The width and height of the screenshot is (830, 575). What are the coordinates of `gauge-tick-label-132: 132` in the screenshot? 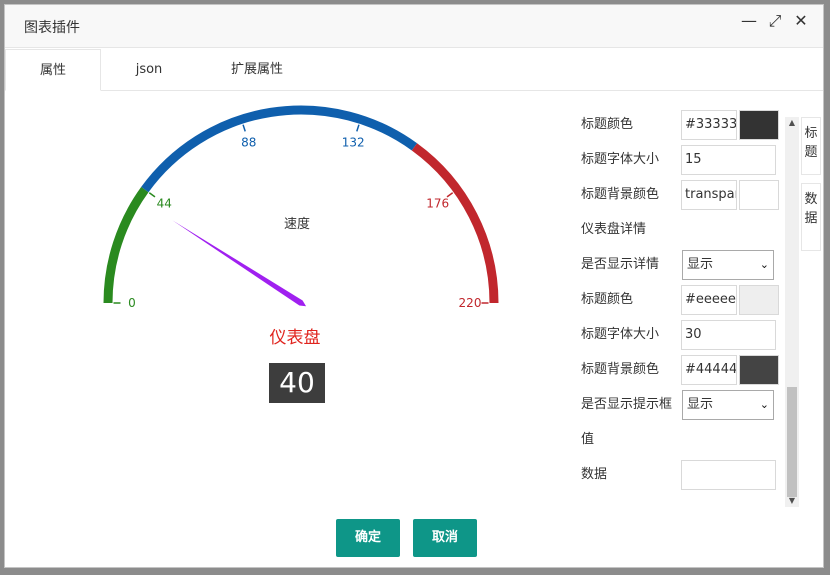 It's located at (353, 142).